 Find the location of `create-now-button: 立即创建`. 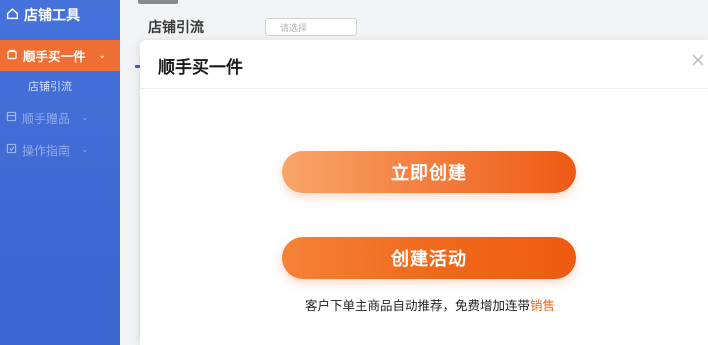

create-now-button: 立即创建 is located at coordinates (429, 172).